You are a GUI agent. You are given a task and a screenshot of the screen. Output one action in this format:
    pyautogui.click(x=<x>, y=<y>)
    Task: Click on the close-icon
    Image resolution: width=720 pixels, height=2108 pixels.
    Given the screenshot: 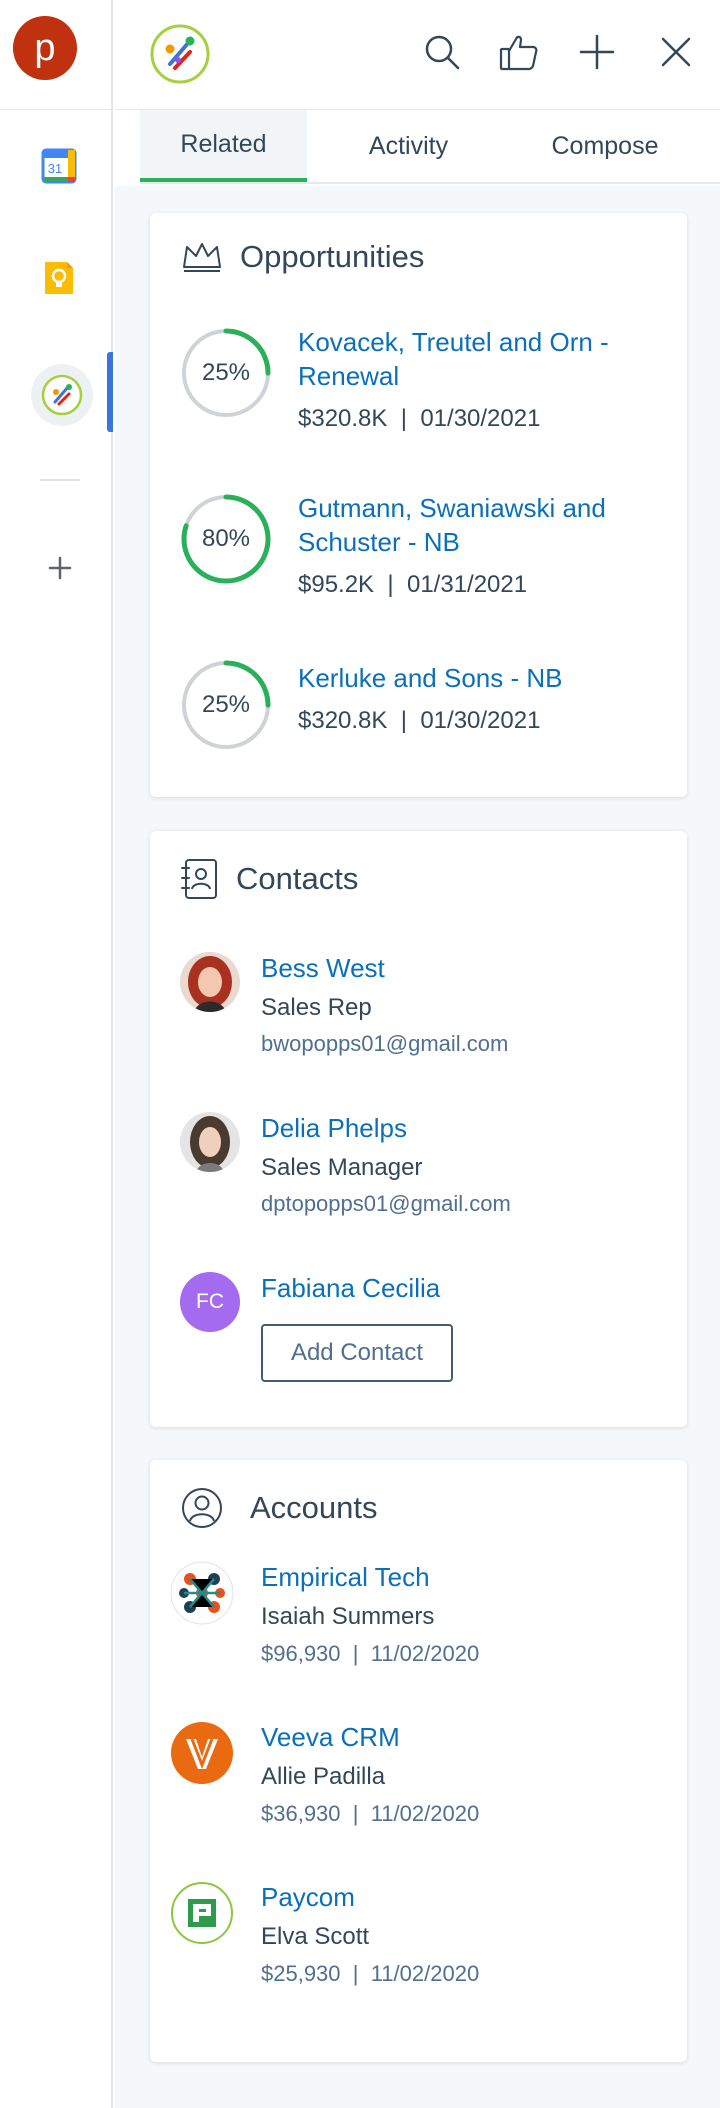 What is the action you would take?
    pyautogui.click(x=676, y=52)
    